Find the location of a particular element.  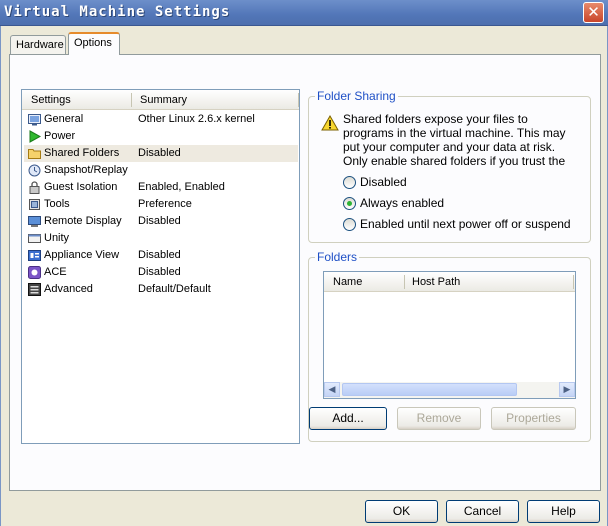

column-summary: Summary is located at coordinates (163, 100).